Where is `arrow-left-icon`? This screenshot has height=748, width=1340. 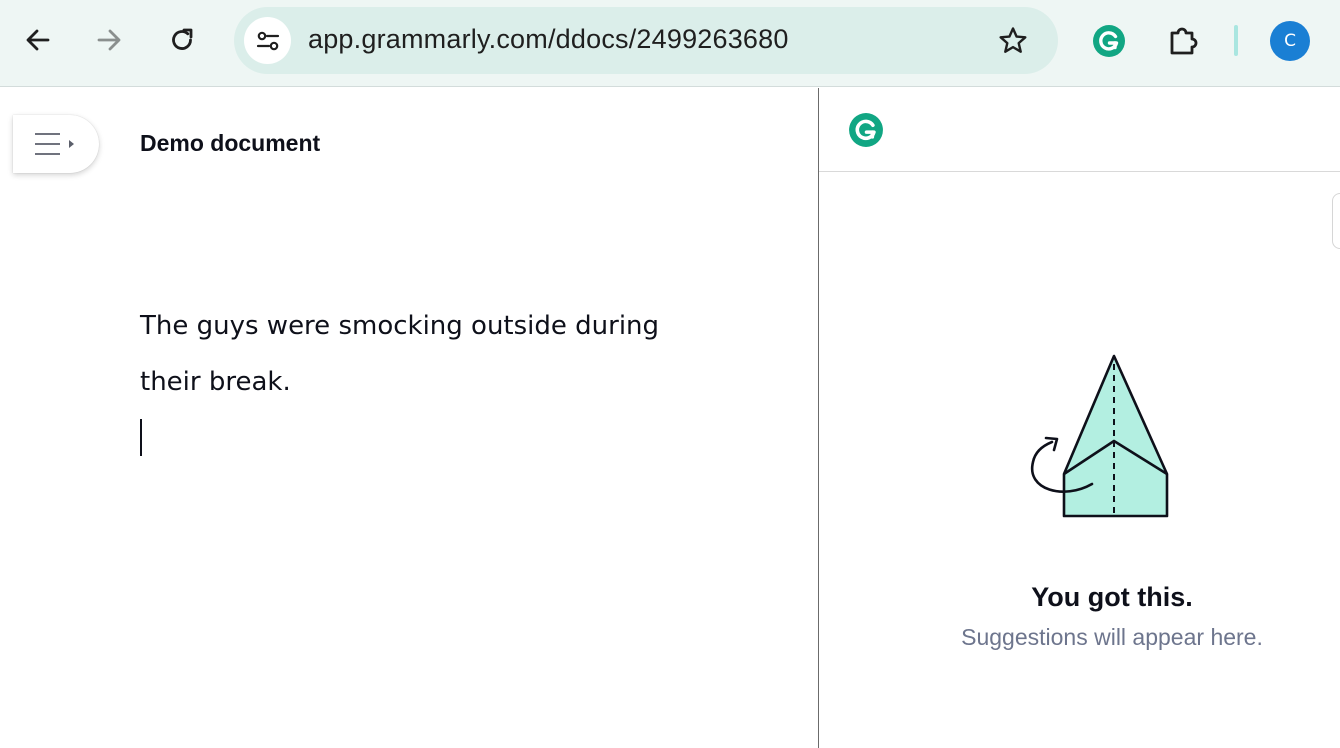 arrow-left-icon is located at coordinates (38, 40).